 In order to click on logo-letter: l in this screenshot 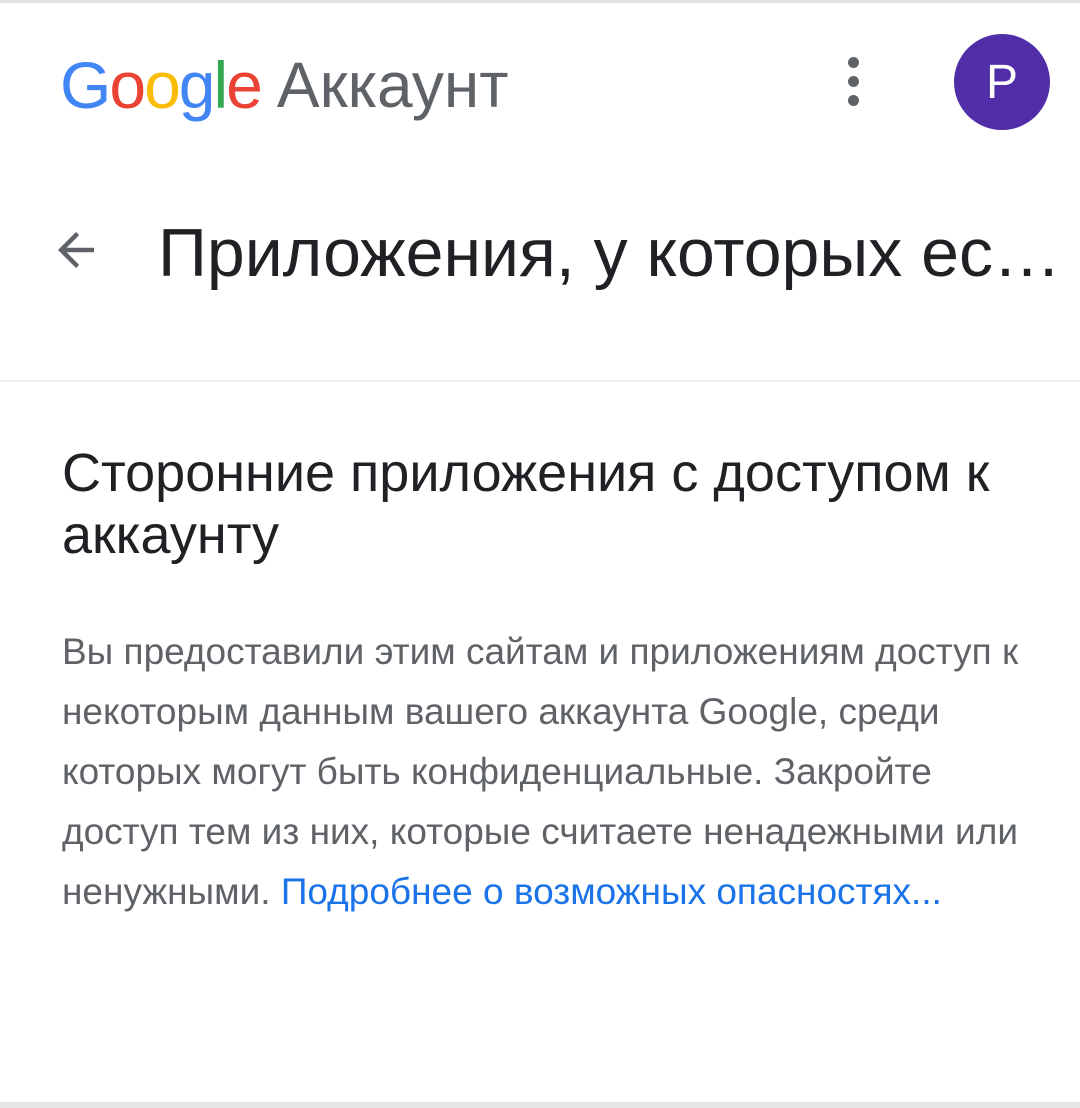, I will do `click(221, 85)`.